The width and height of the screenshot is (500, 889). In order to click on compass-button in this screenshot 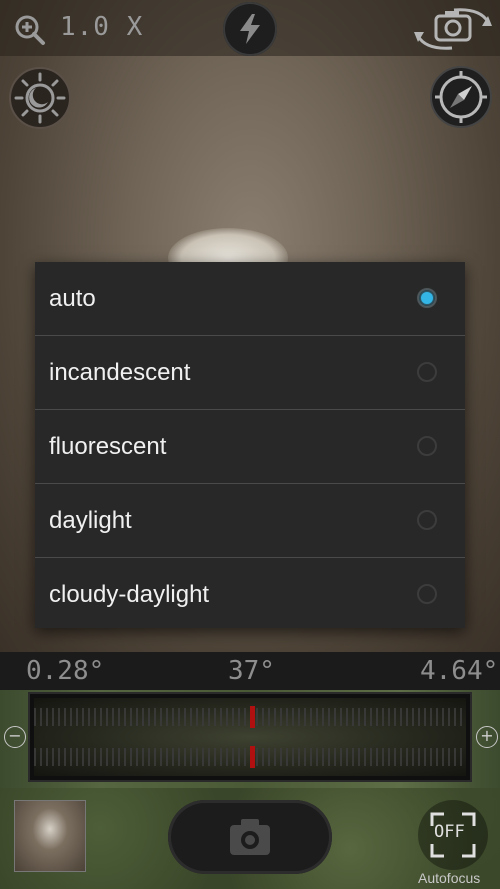, I will do `click(461, 97)`.